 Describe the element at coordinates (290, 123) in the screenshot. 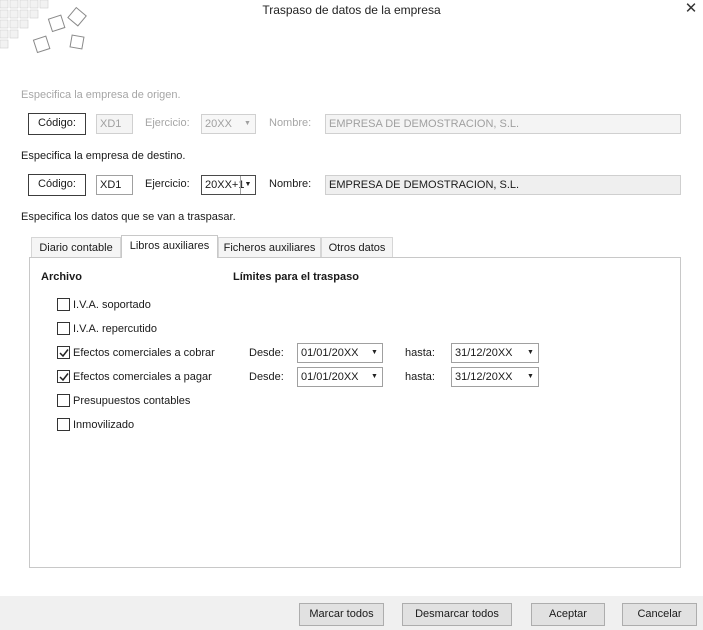

I see `origen-nombre-label: Nombre:` at that location.